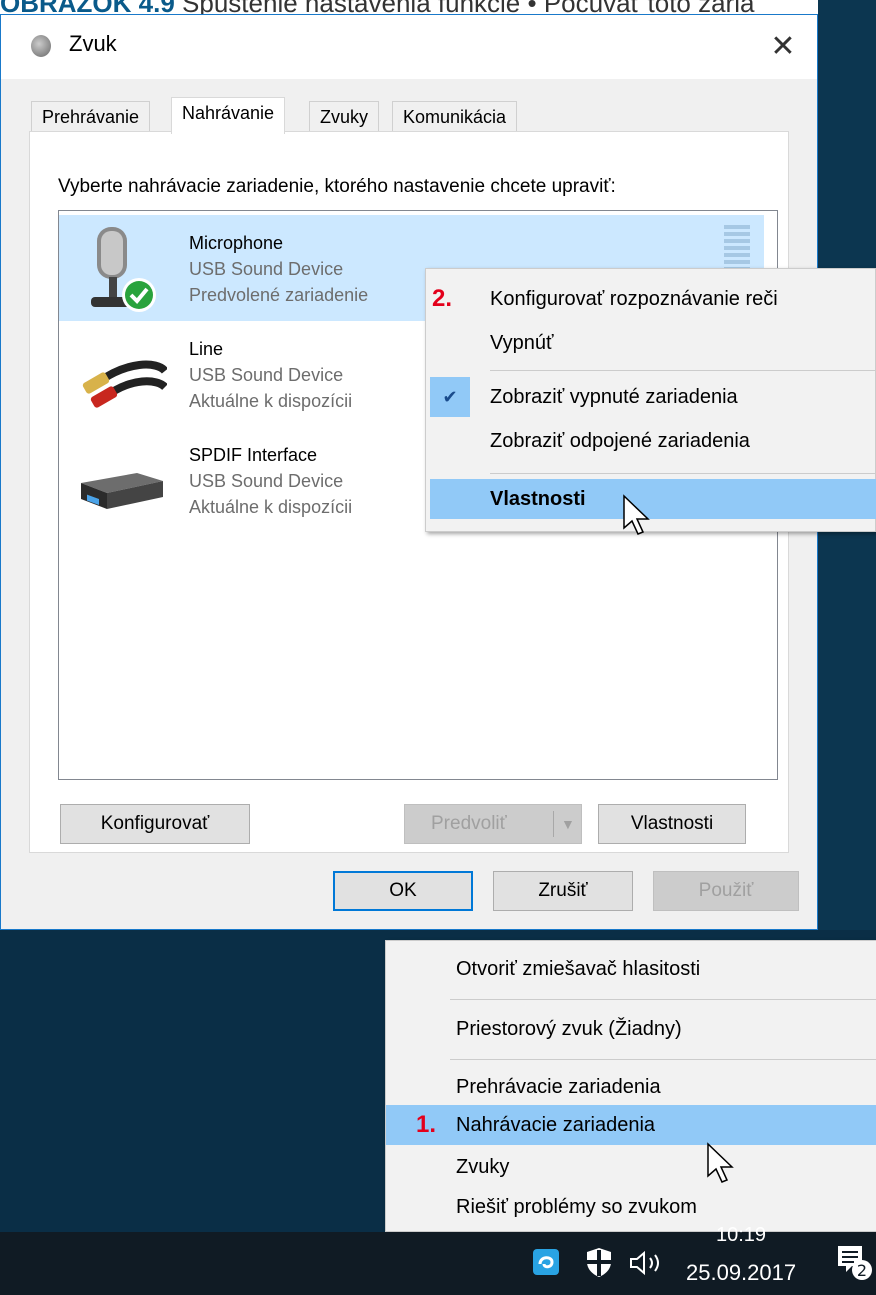 This screenshot has width=876, height=1295. What do you see at coordinates (672, 824) in the screenshot?
I see `properties-button: Vlastnosti` at bounding box center [672, 824].